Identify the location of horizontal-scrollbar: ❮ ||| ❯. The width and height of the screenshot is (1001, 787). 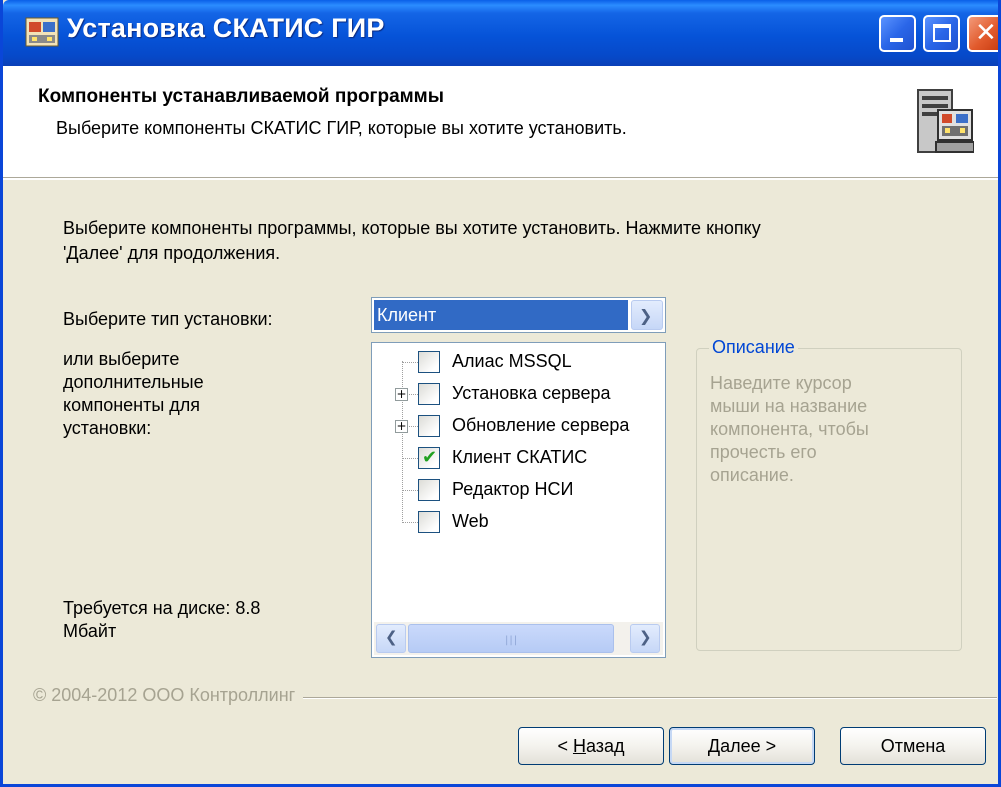
(518, 638).